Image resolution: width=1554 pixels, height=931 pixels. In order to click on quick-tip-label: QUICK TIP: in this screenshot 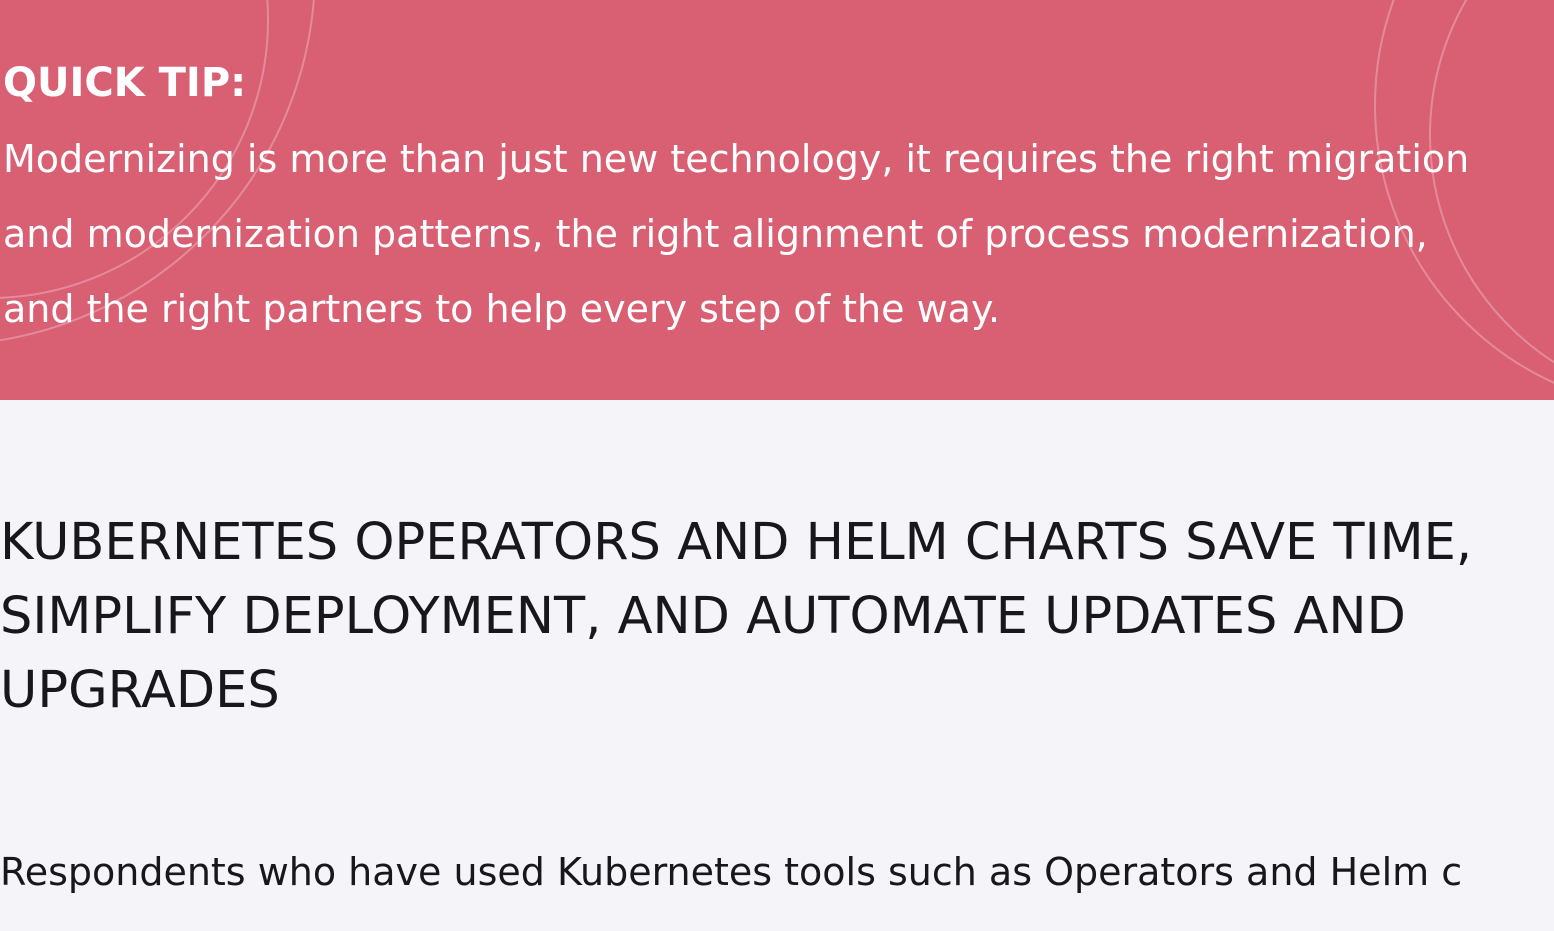, I will do `click(125, 83)`.